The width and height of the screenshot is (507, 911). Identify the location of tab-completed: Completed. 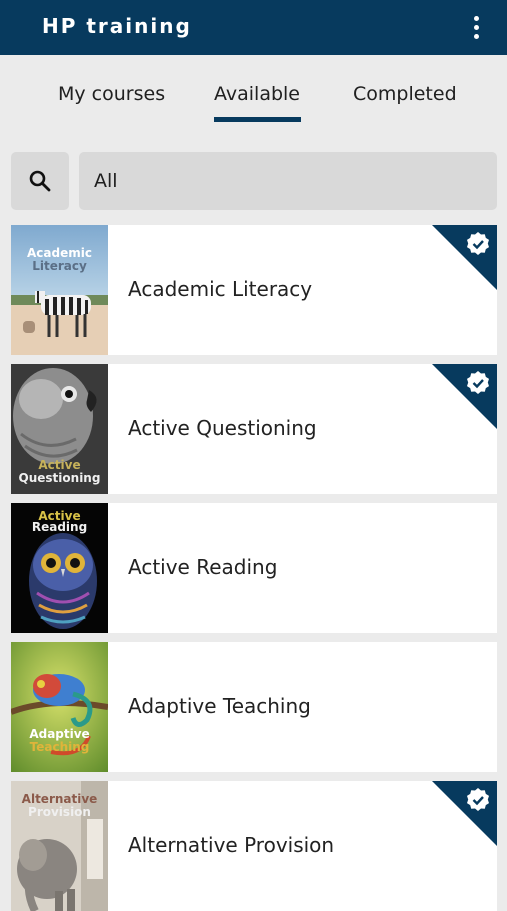
(405, 94).